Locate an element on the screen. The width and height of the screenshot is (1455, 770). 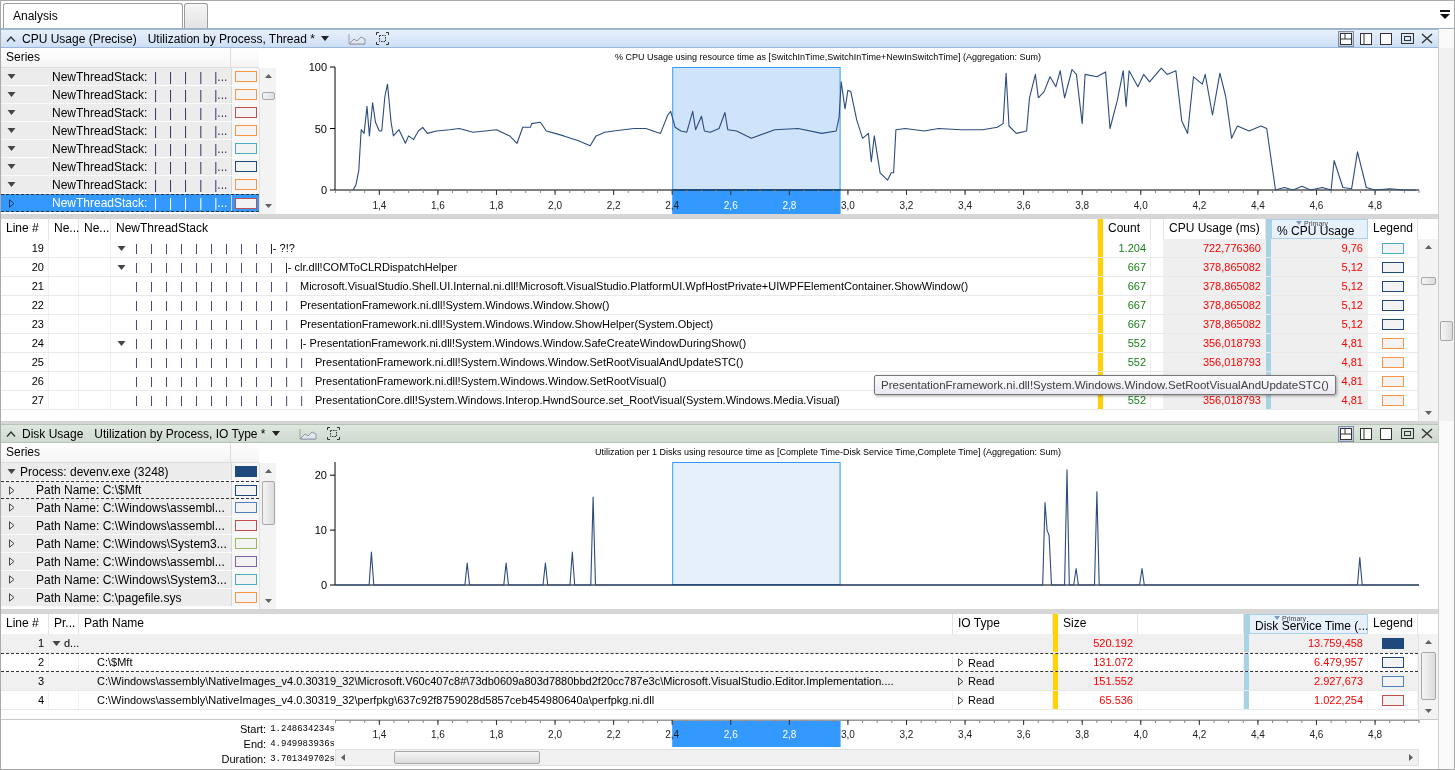
table-cell: 27 is located at coordinates (25, 400).